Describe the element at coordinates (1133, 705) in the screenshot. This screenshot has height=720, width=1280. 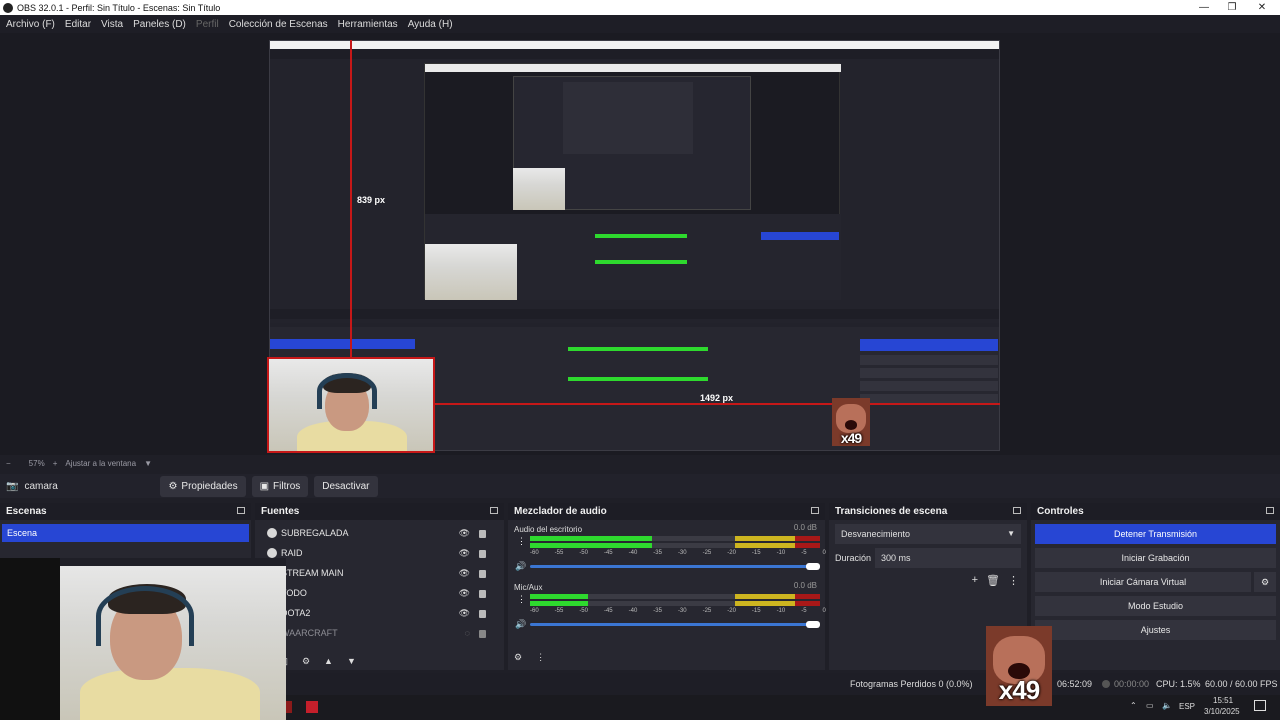
I see `tray-chevron-icon: ⌃` at that location.